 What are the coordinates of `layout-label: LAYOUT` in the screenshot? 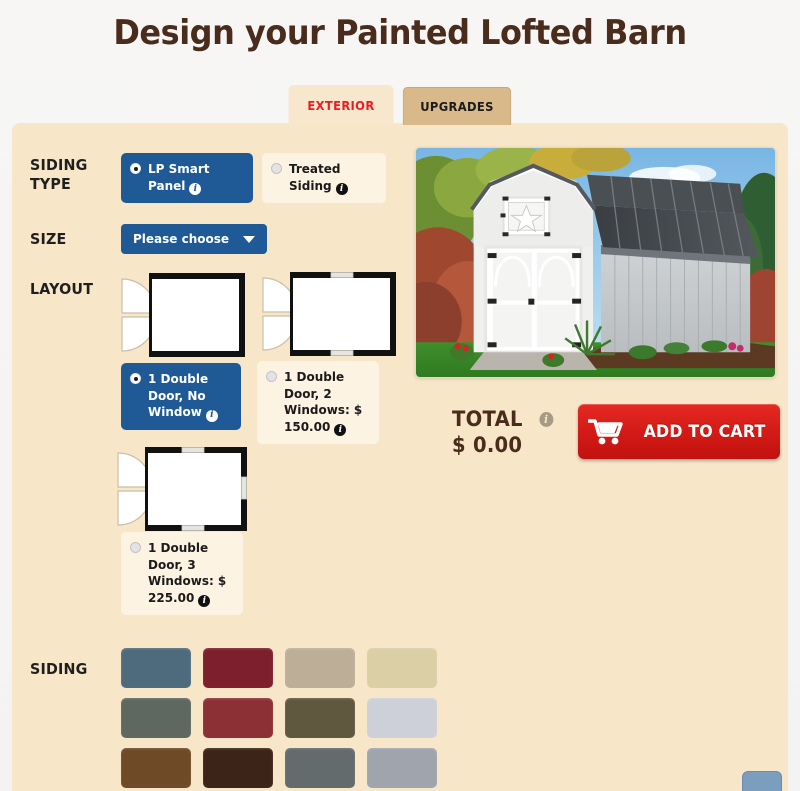 It's located at (62, 289).